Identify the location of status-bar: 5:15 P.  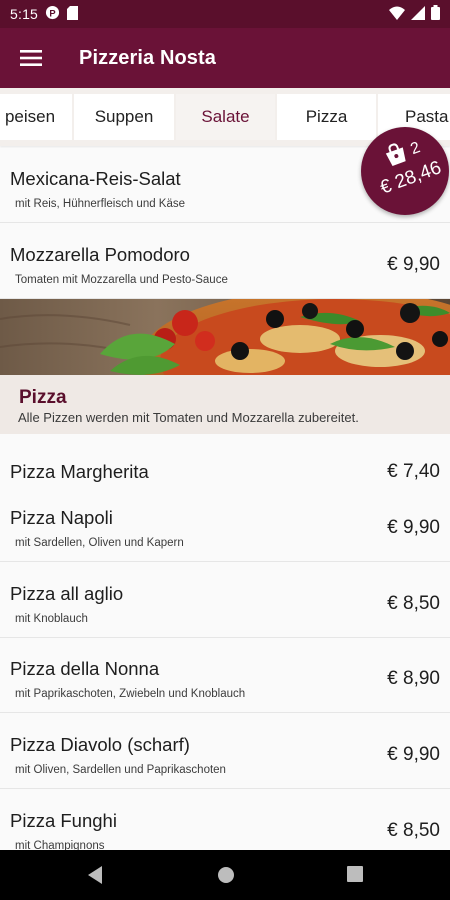
(225, 14).